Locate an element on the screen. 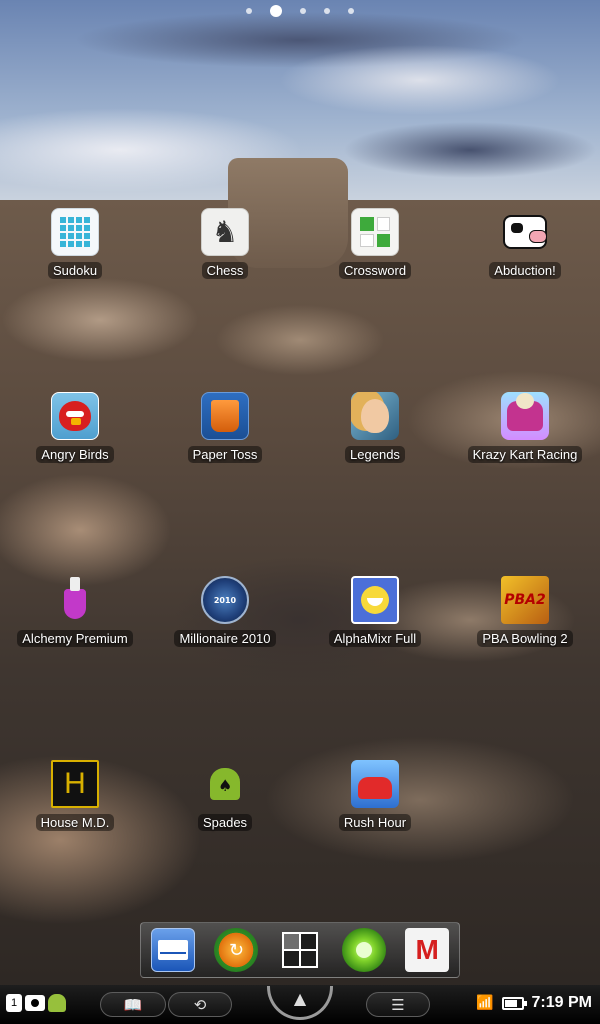 The image size is (600, 1024). app-rush-hour: Rush Hour is located at coordinates (375, 852).